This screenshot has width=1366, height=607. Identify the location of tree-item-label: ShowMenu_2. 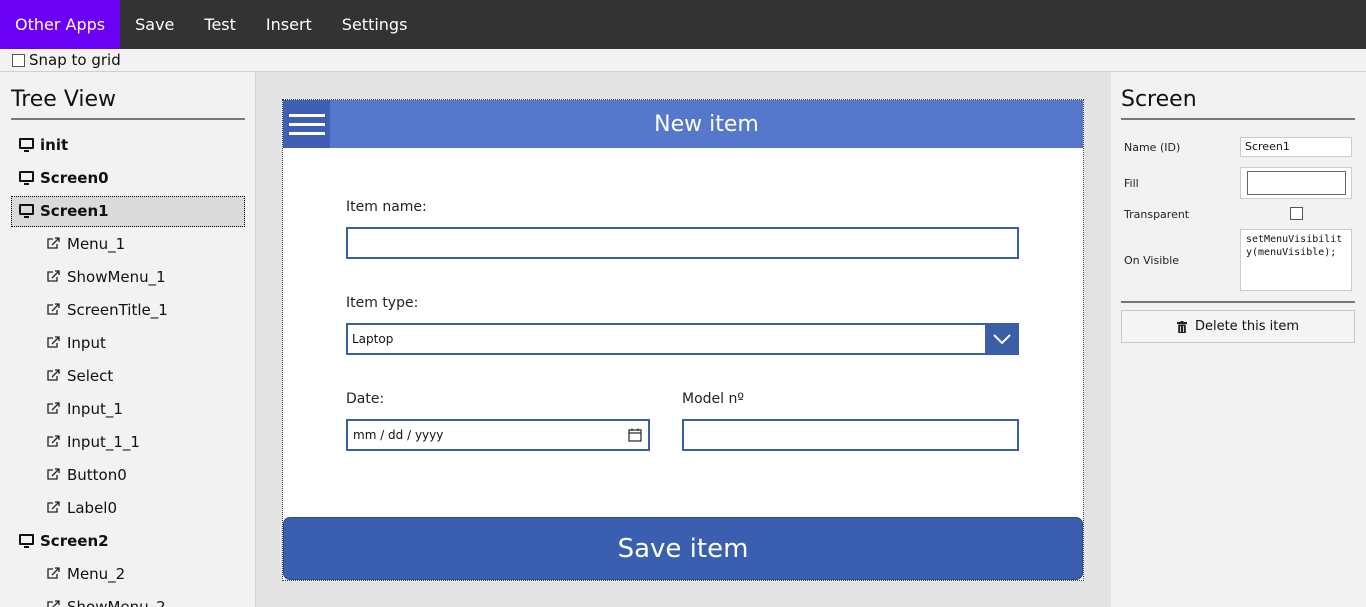
(116, 602).